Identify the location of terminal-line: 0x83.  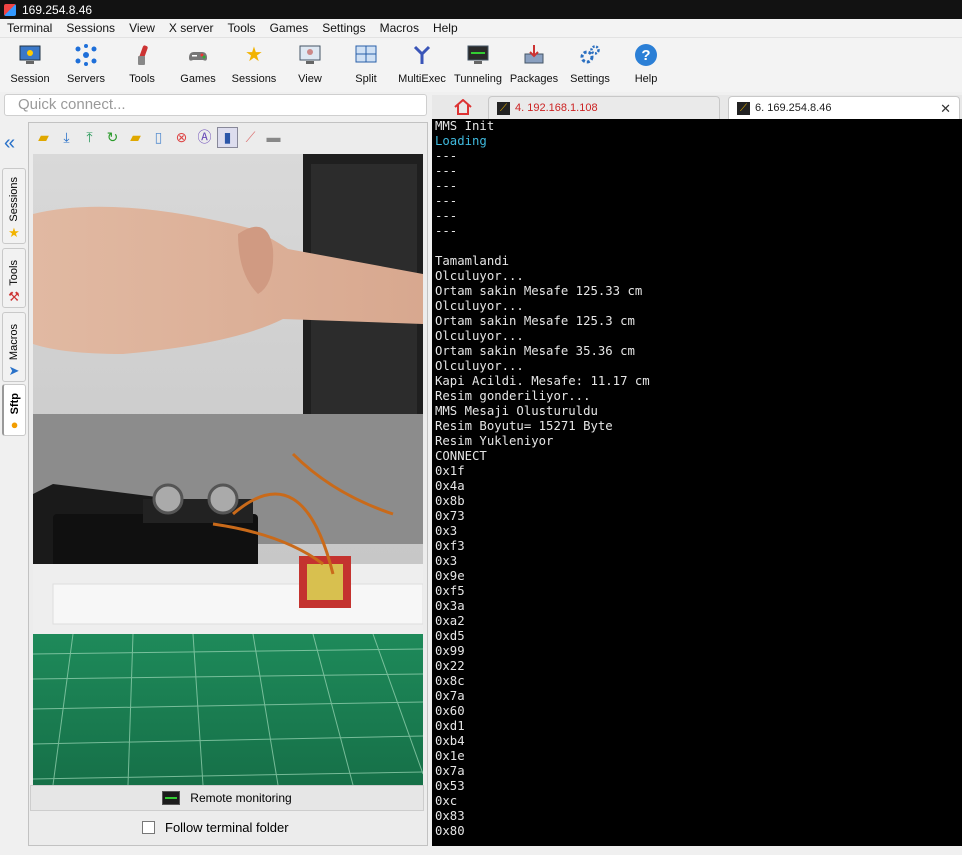
(450, 816).